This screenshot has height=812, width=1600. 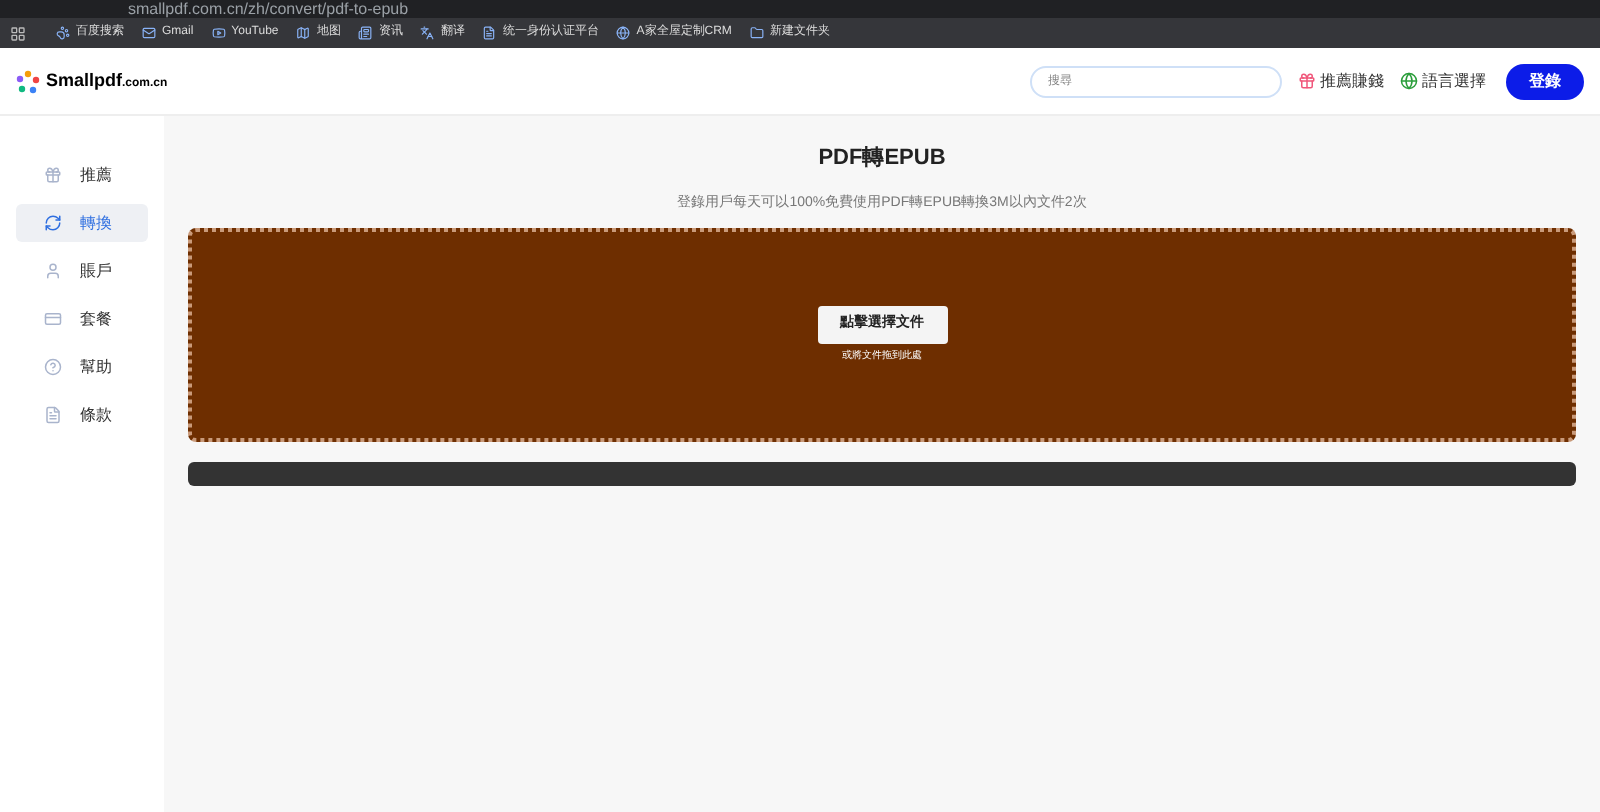 I want to click on login-button: 登錄, so click(x=1545, y=81).